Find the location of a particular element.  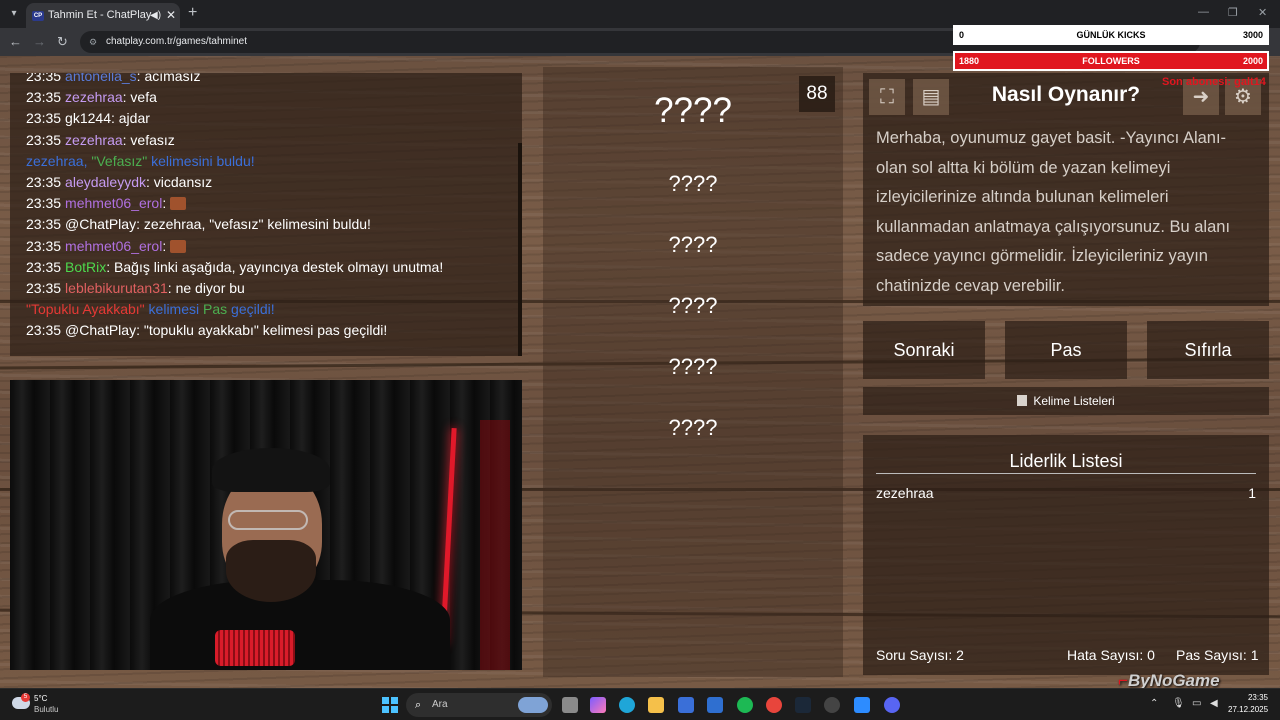

speaker-icon: ◀) is located at coordinates (155, 15).